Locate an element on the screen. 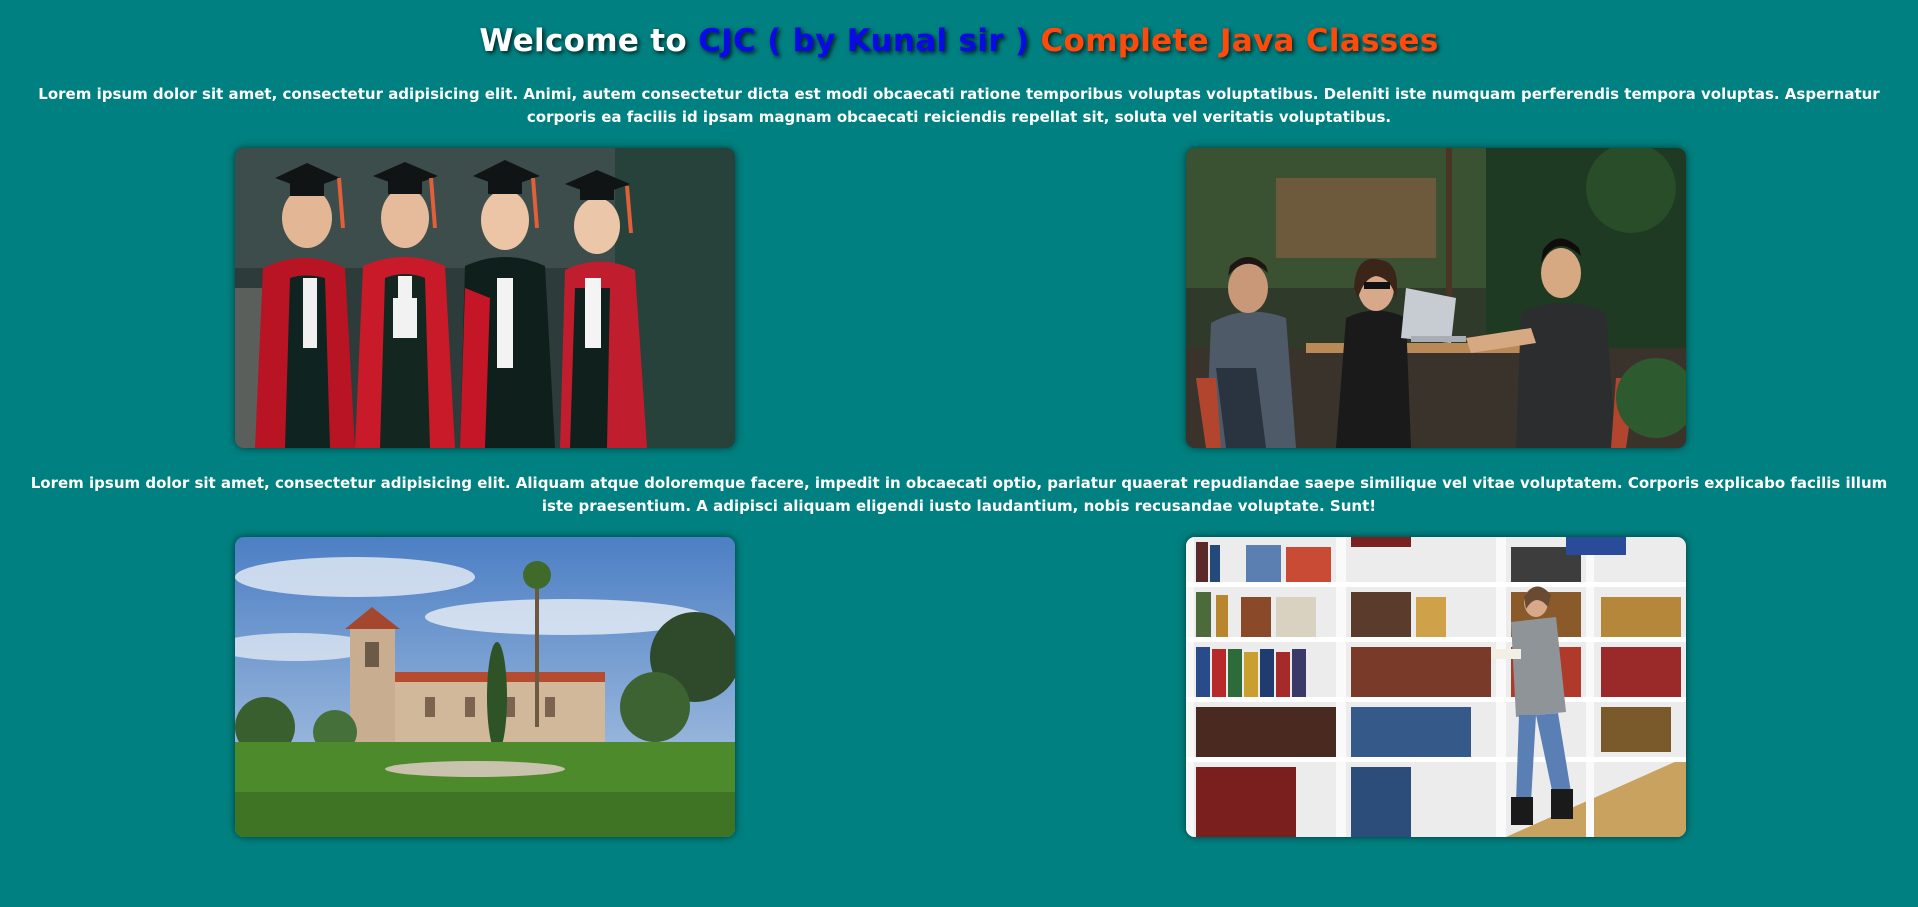  library-image is located at coordinates (1436, 687).